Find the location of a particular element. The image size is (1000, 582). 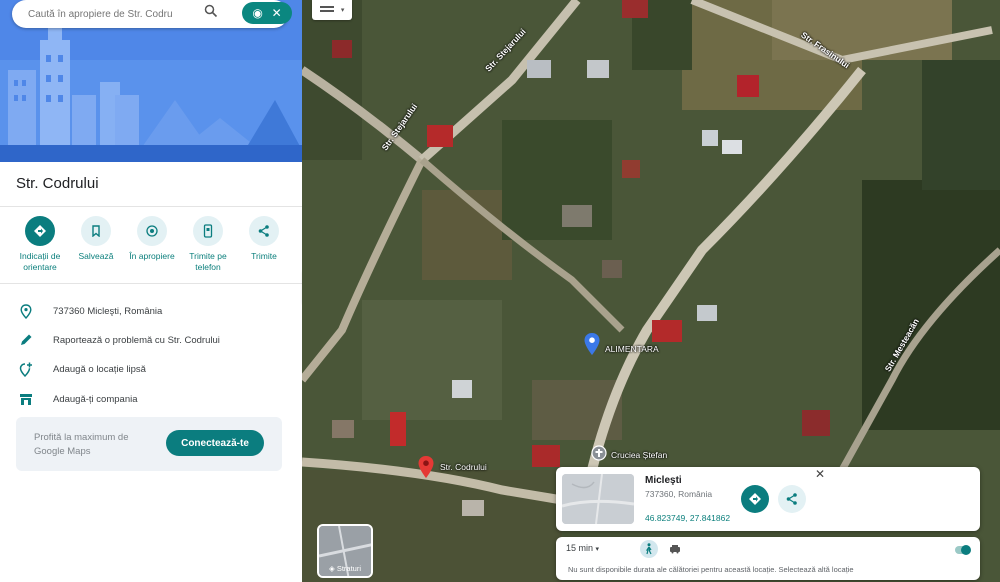

add-location-icon is located at coordinates (26, 369).